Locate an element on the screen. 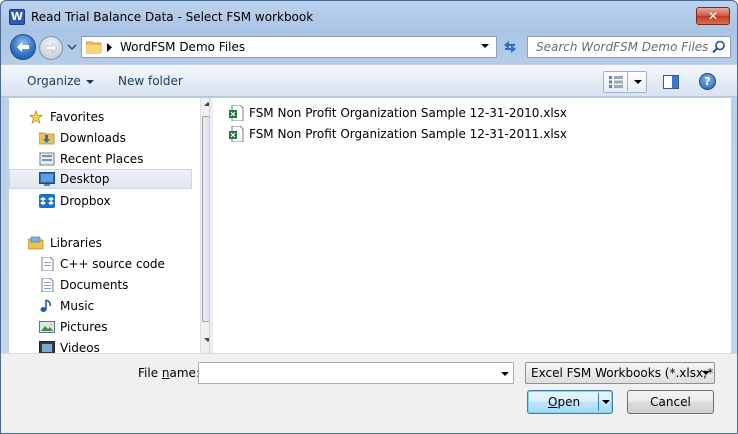 The width and height of the screenshot is (738, 434). address-bar: WordFSM Demo Files is located at coordinates (289, 47).